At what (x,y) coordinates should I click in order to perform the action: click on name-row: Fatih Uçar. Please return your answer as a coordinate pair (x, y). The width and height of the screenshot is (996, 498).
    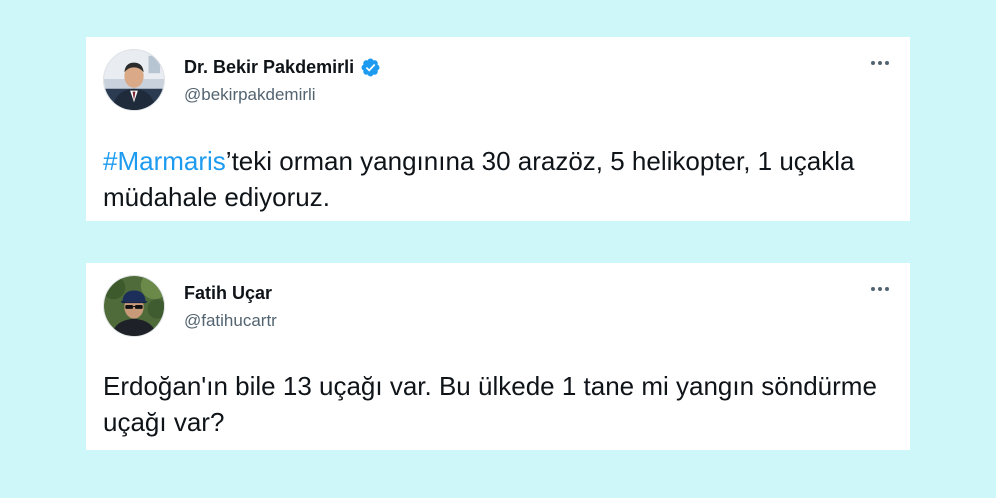
    Looking at the image, I should click on (230, 293).